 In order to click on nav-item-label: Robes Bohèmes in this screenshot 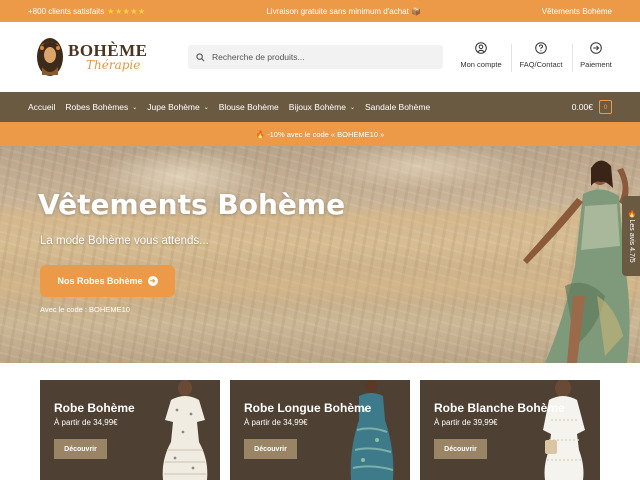, I will do `click(97, 107)`.